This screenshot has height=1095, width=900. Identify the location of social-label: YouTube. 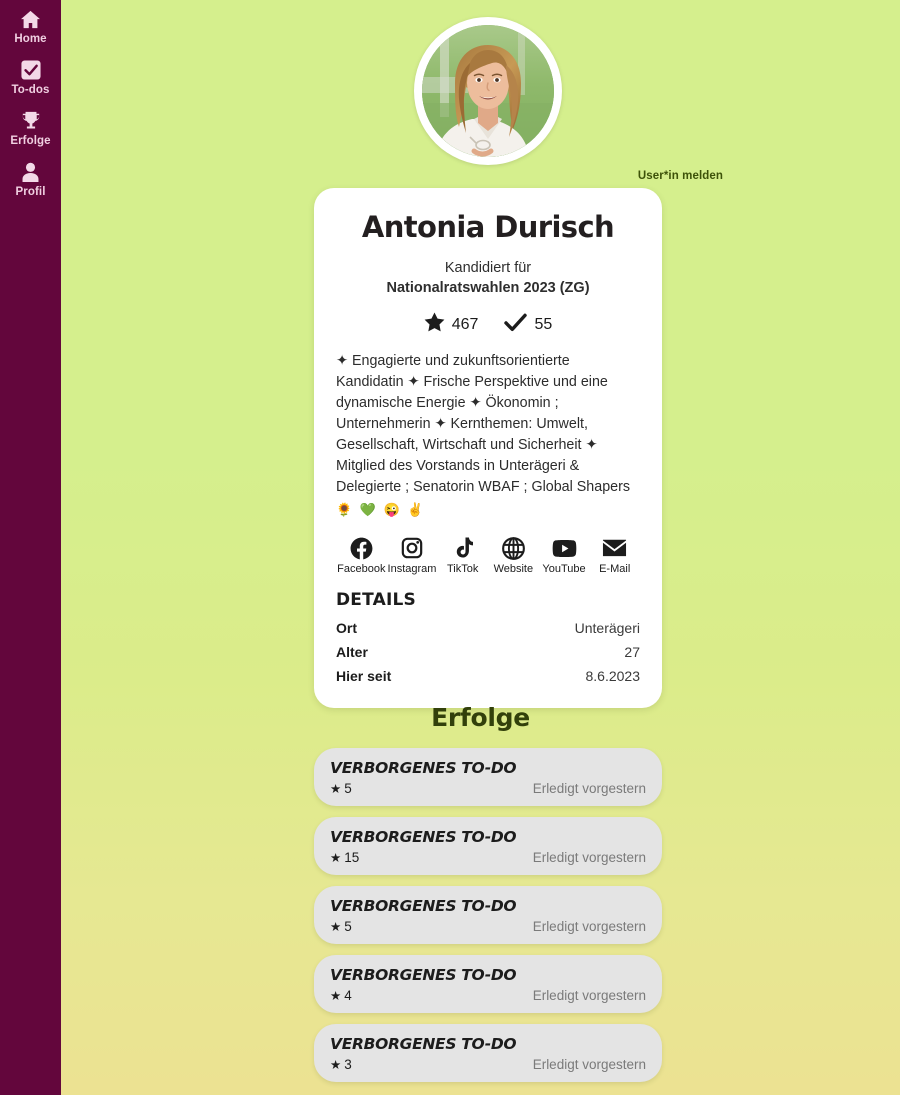
(564, 569).